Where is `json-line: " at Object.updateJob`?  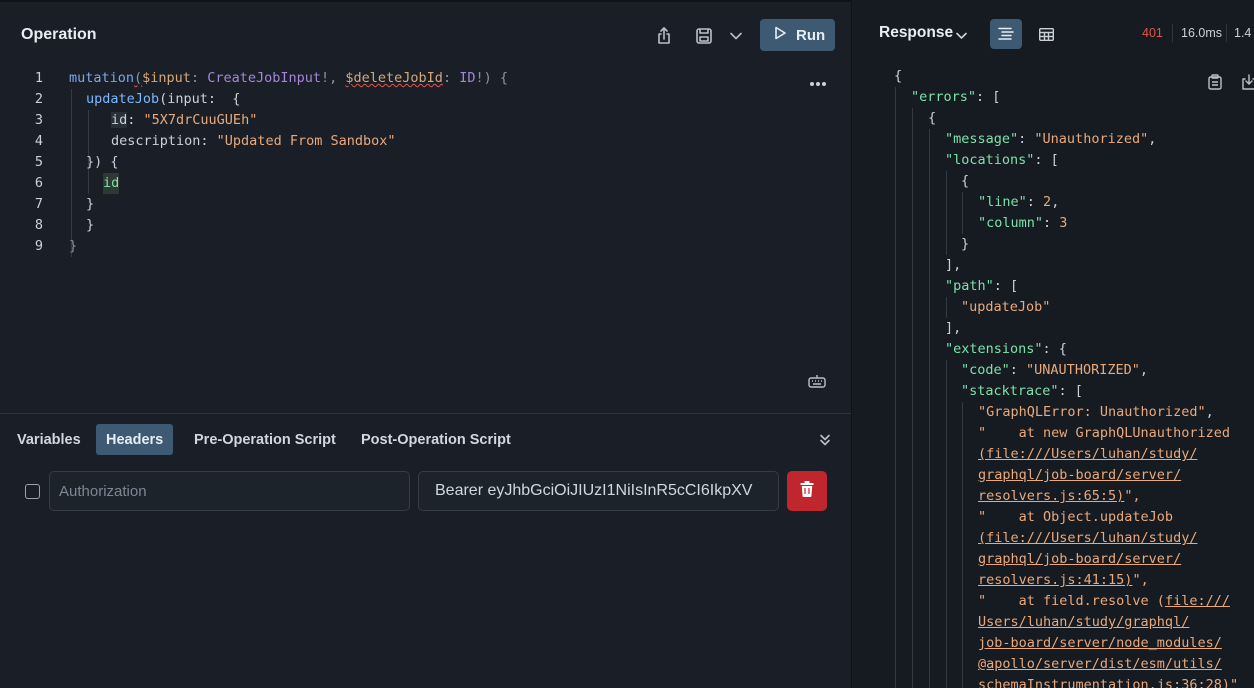
json-line: " at Object.updateJob is located at coordinates (1076, 517).